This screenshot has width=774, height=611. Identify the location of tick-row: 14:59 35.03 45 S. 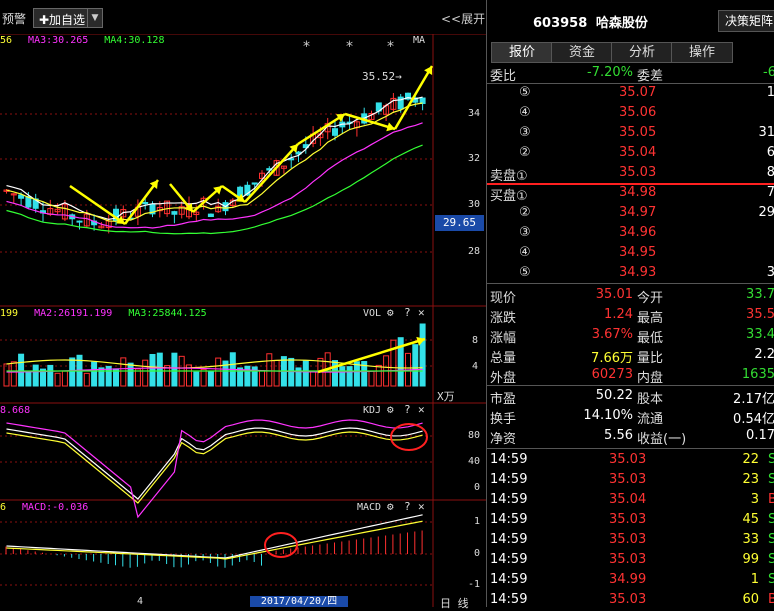
(630, 520).